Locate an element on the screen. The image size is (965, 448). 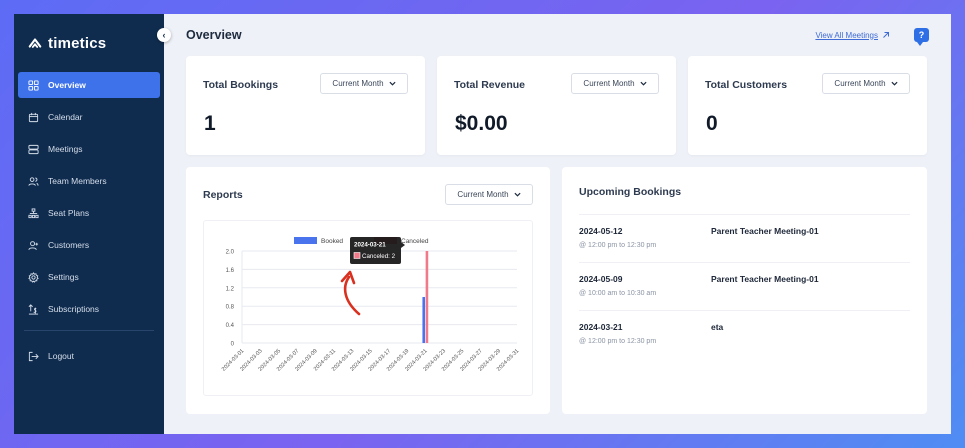
y-tick-label: 1.6 is located at coordinates (230, 271).